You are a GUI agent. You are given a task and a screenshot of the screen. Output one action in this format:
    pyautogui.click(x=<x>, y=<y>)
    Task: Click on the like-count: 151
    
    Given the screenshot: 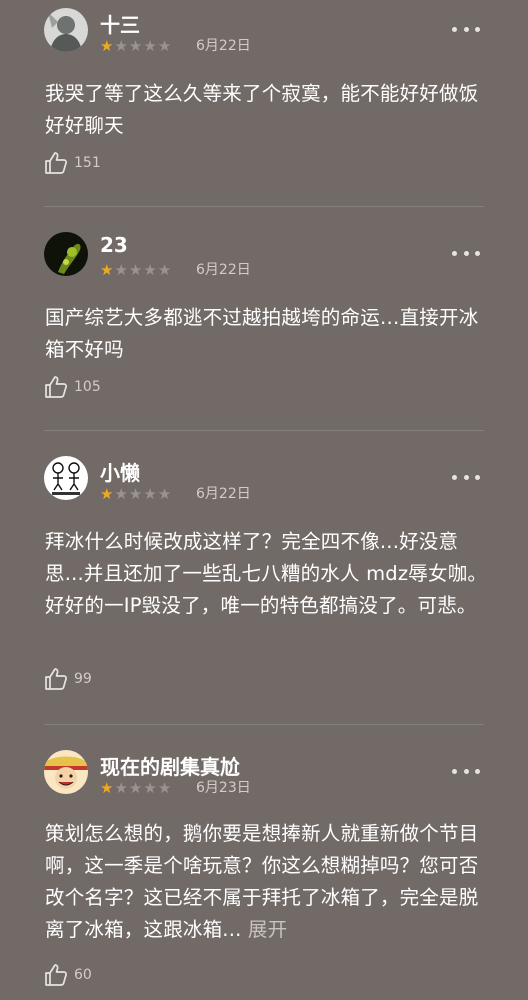 What is the action you would take?
    pyautogui.click(x=87, y=163)
    